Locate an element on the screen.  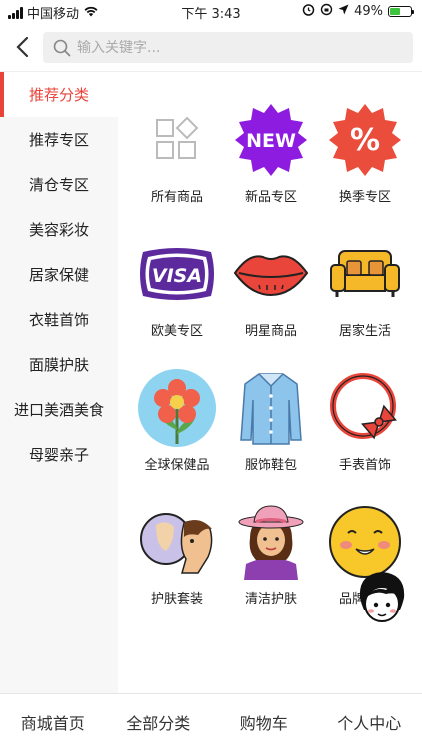
sidebar-item-imported-food: 进口美酒美食 is located at coordinates (59, 409).